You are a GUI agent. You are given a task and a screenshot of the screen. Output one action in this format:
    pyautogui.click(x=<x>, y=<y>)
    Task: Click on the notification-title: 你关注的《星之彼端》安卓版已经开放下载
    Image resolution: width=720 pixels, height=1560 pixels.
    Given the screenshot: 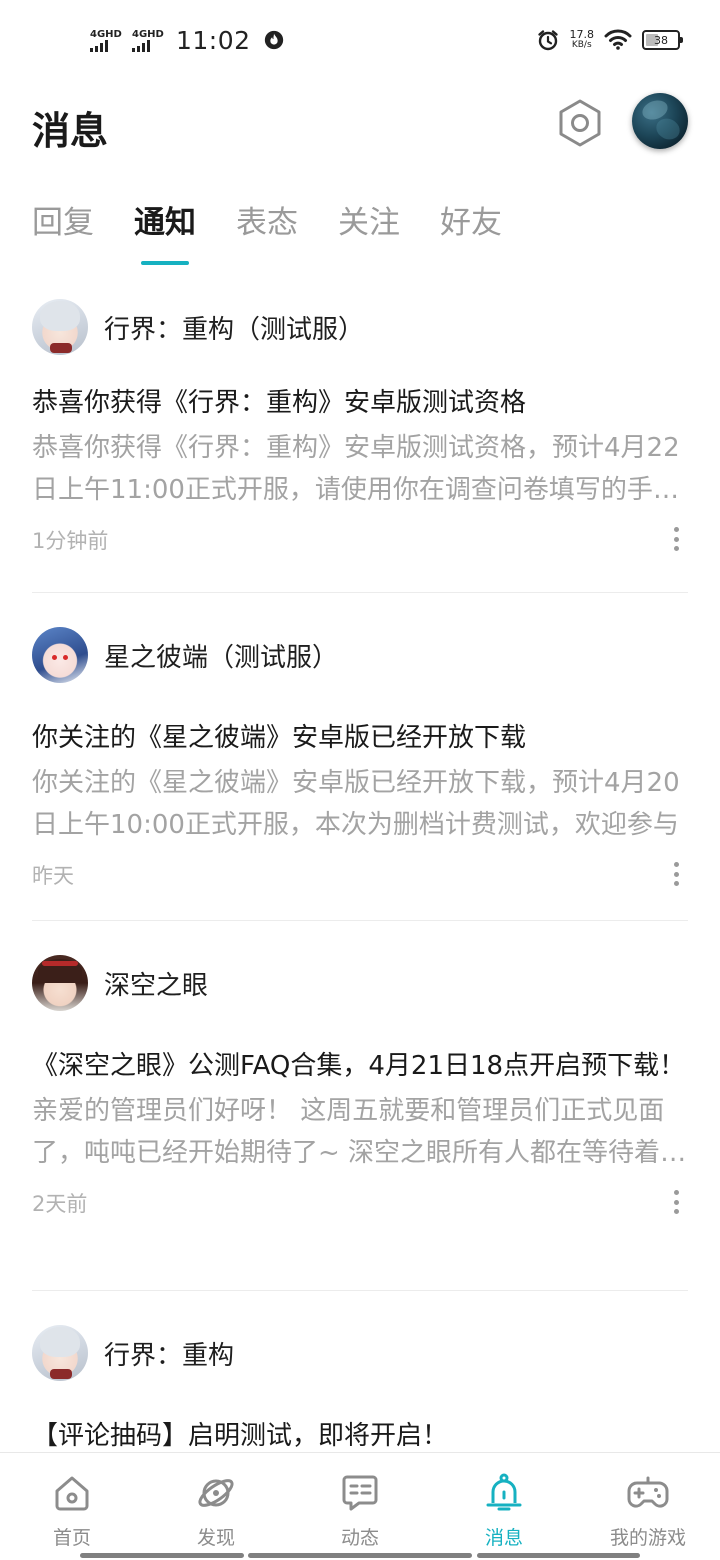 What is the action you would take?
    pyautogui.click(x=279, y=738)
    